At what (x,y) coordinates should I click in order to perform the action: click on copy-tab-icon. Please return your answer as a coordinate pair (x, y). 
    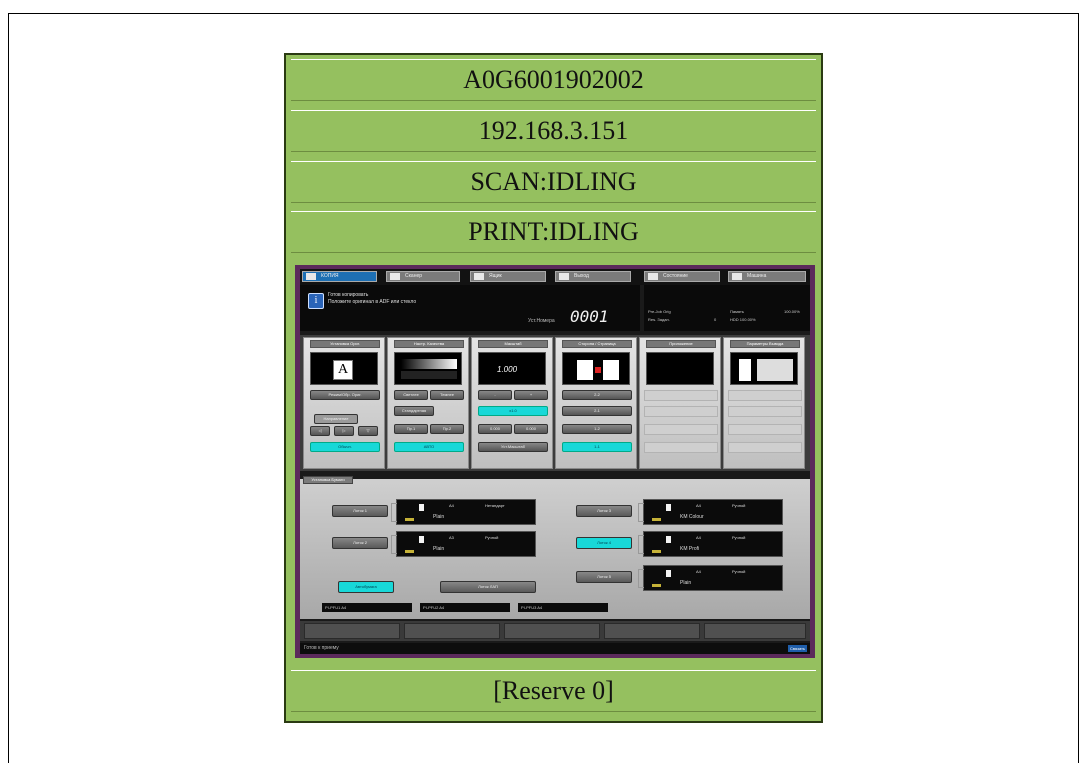
    Looking at the image, I should click on (311, 276).